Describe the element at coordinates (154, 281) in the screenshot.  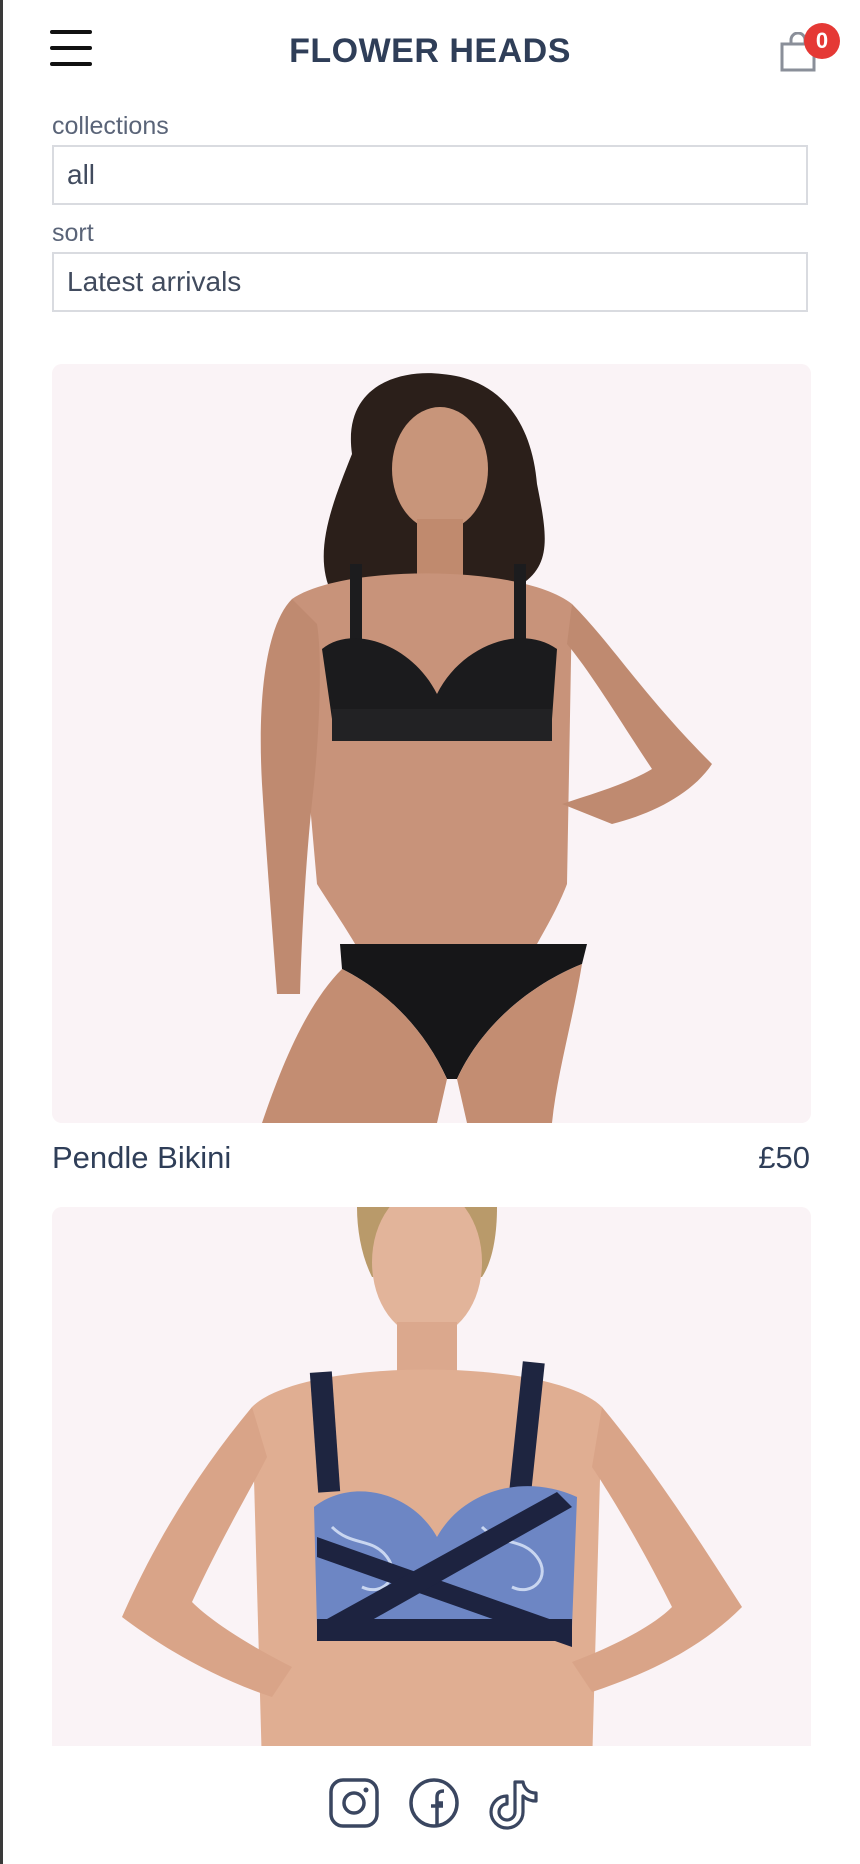
I see `sort-value: Latest arrivals` at that location.